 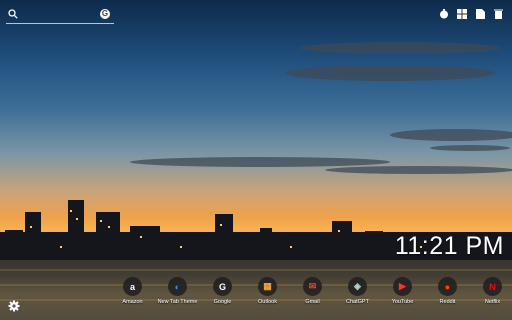 I want to click on shortcut-amazon: a Amazon, so click(x=132, y=291).